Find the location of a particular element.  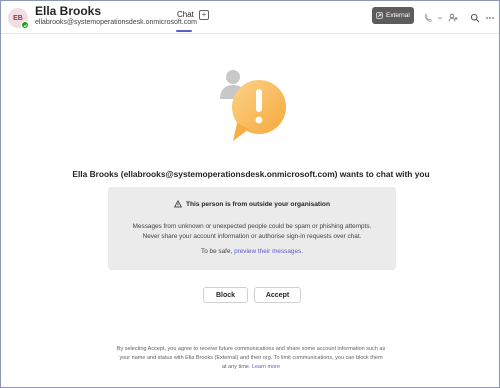

add-tab-button: + is located at coordinates (204, 15).